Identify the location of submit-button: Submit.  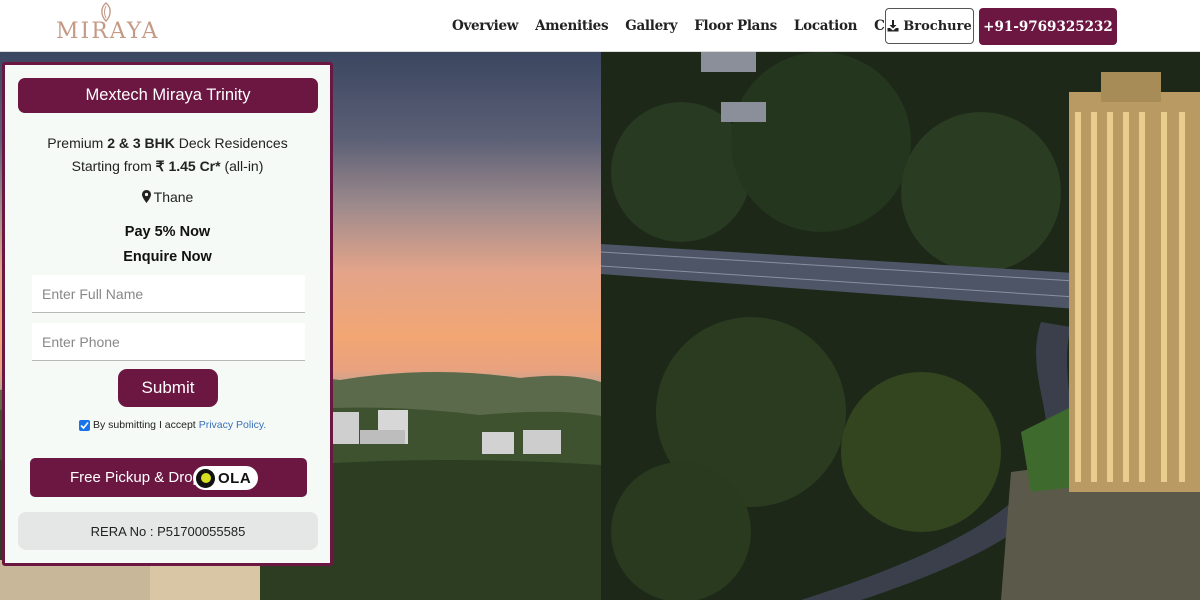
(168, 388).